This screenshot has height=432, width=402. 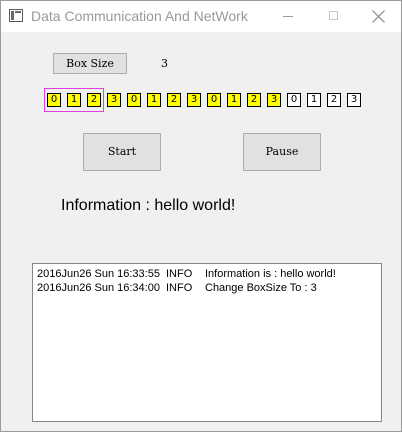 I want to click on log-timestamp: 2016Jun26 Sun 16:33:55, so click(x=98, y=274).